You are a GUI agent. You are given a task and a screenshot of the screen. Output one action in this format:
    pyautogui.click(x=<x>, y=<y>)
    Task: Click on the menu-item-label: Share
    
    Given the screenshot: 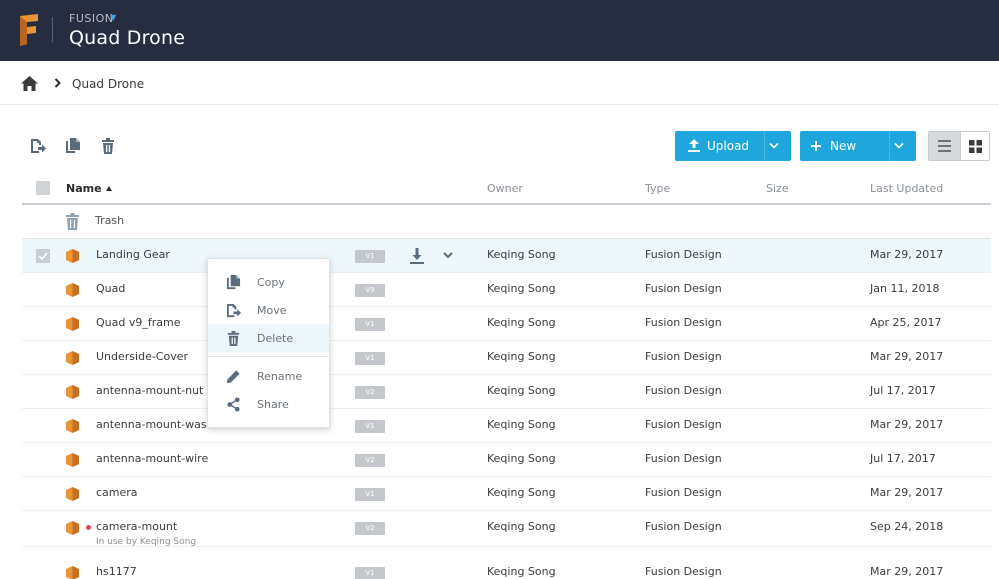 What is the action you would take?
    pyautogui.click(x=273, y=404)
    